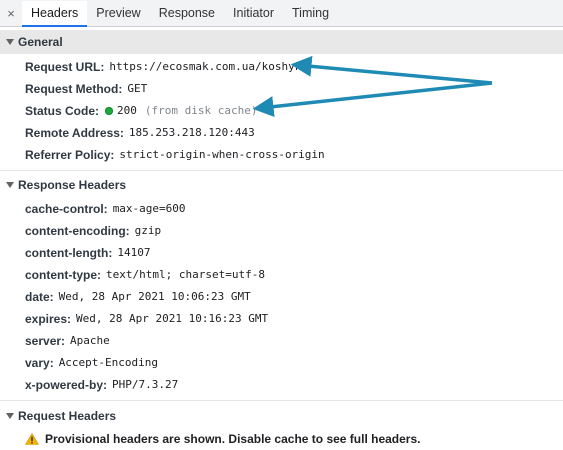 The image size is (563, 450). Describe the element at coordinates (281, 42) in the screenshot. I see `general-section-header: General` at that location.